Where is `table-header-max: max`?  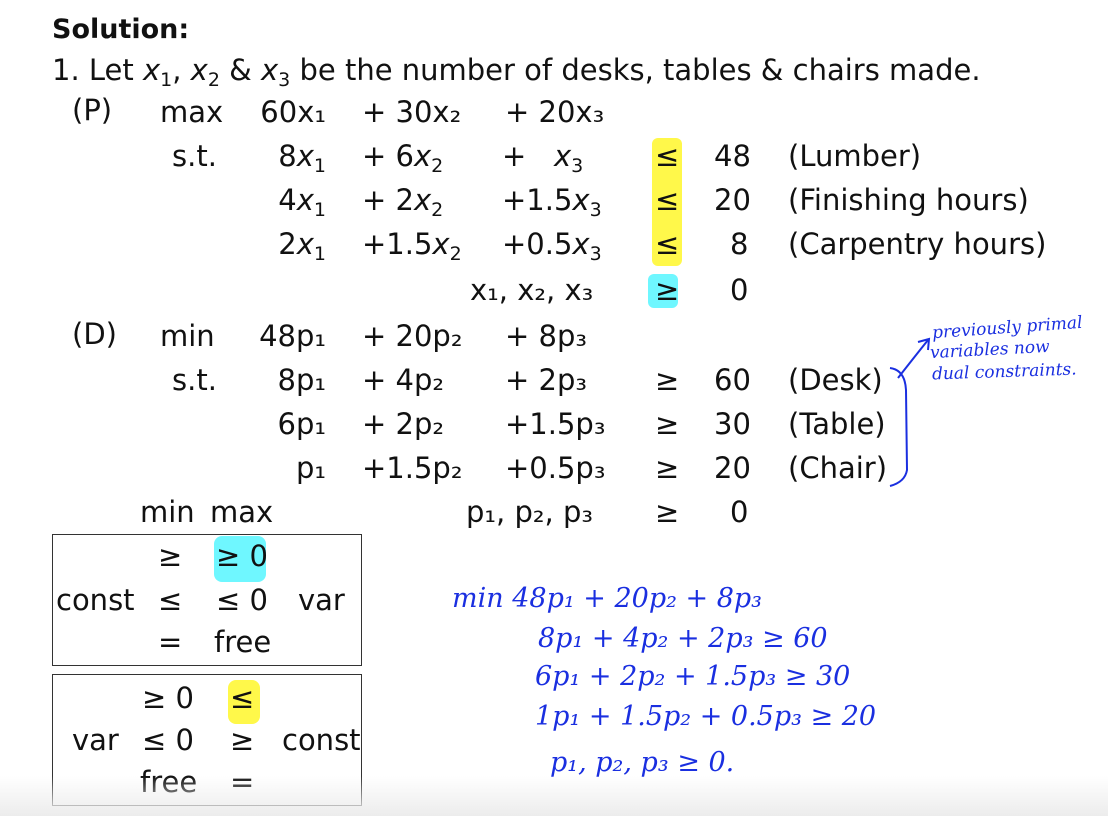 table-header-max: max is located at coordinates (242, 512).